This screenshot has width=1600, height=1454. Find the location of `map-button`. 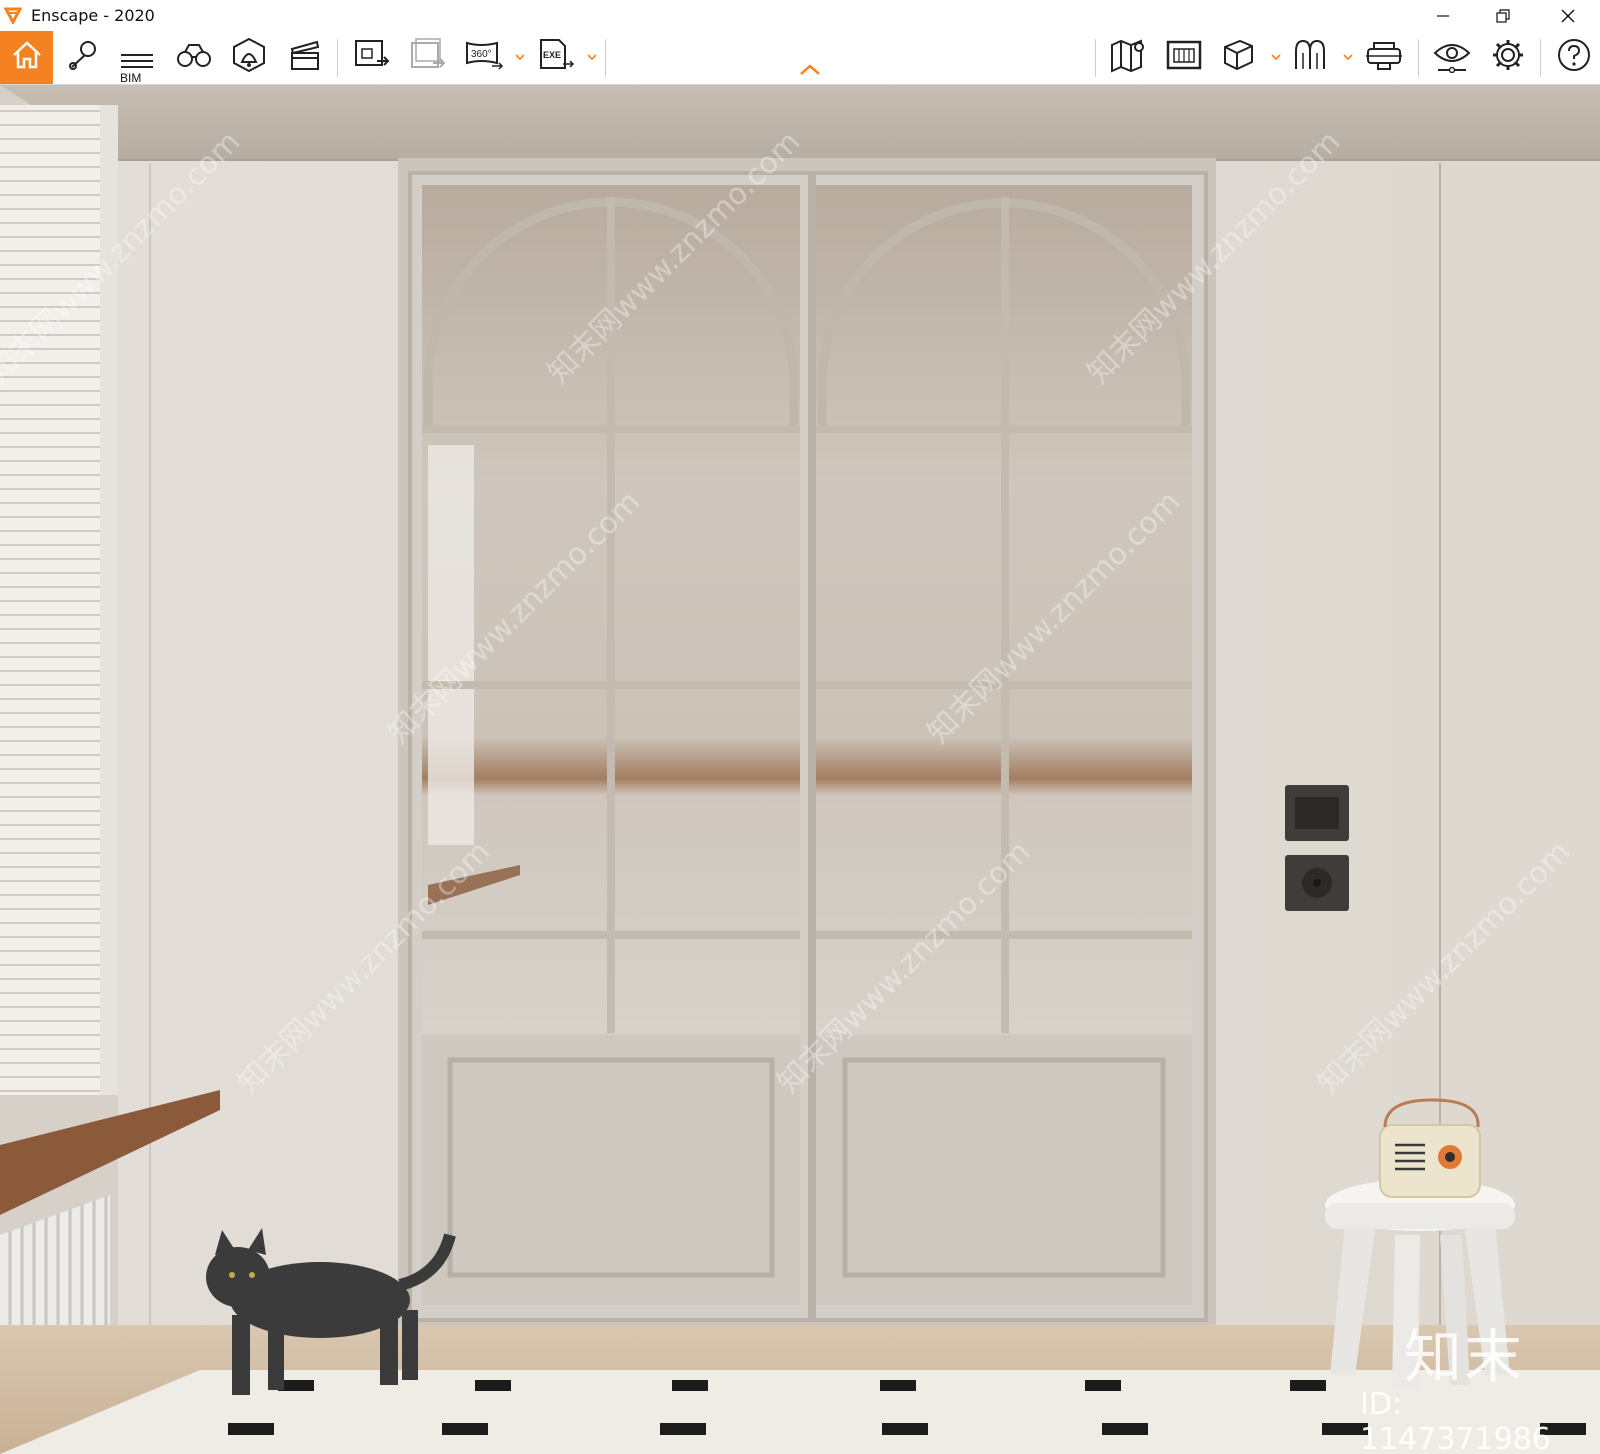

map-button is located at coordinates (1128, 57).